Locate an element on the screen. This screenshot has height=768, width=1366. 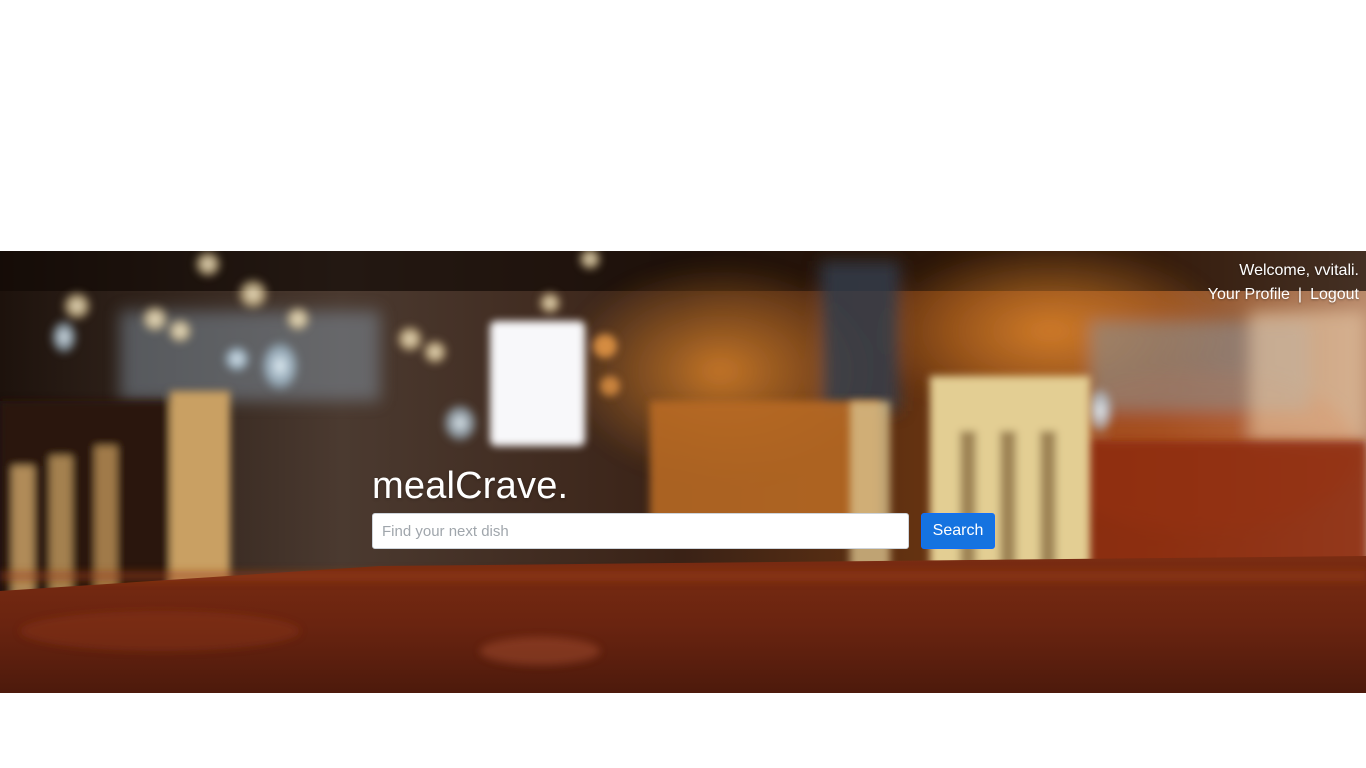
logout-link: Logout is located at coordinates (1334, 295).